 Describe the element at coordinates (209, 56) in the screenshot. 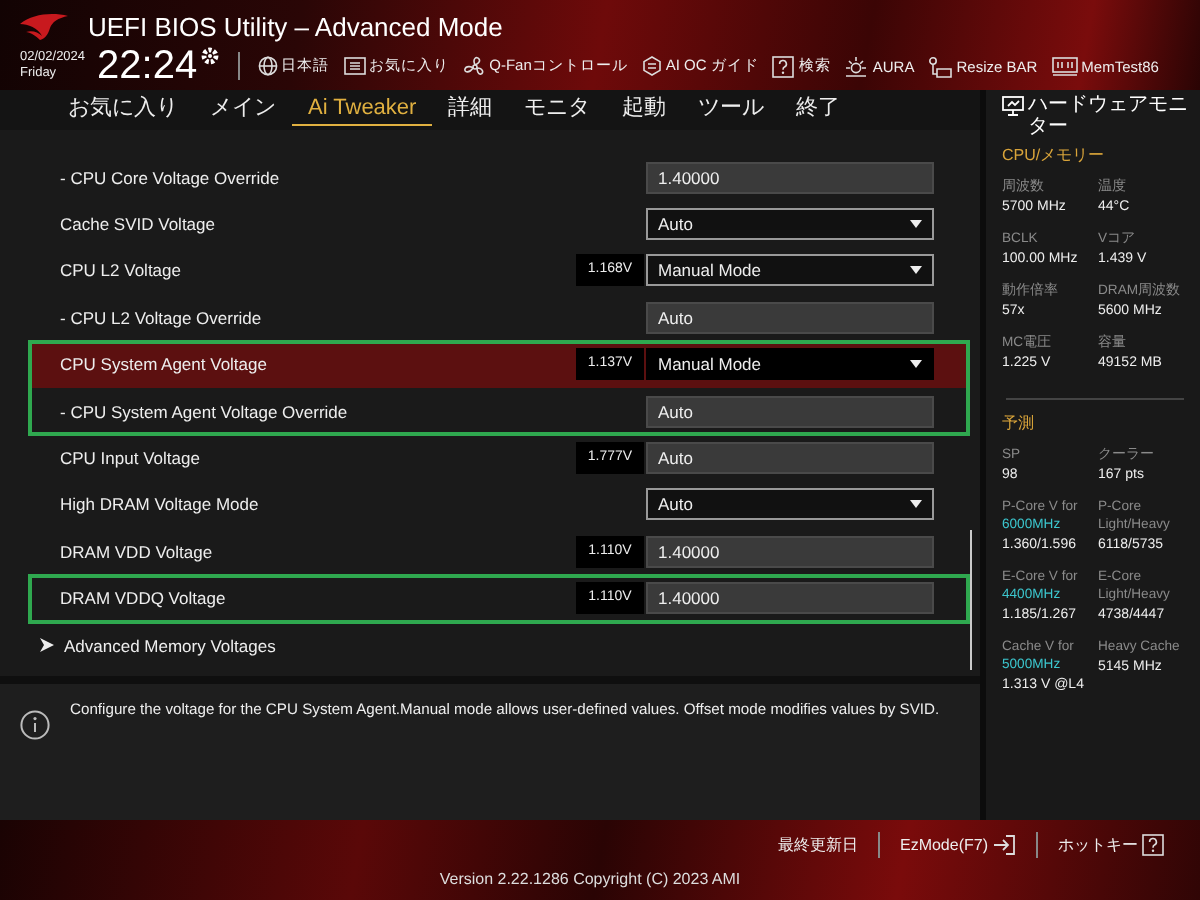

I see `settings-icon` at that location.